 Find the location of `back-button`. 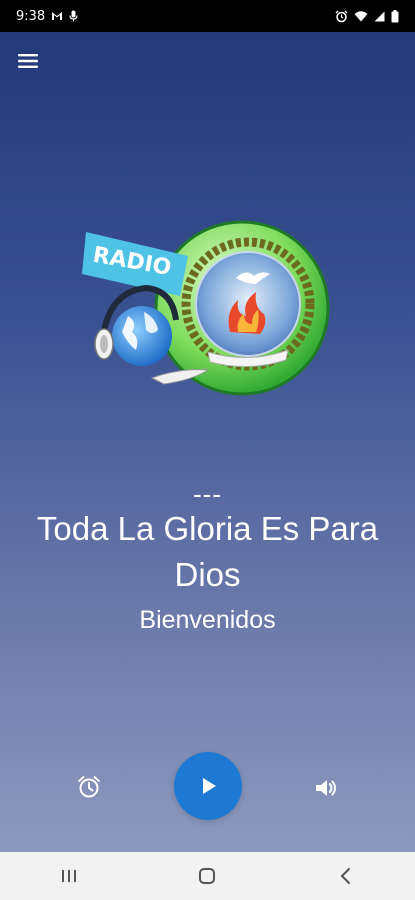

back-button is located at coordinates (346, 876).